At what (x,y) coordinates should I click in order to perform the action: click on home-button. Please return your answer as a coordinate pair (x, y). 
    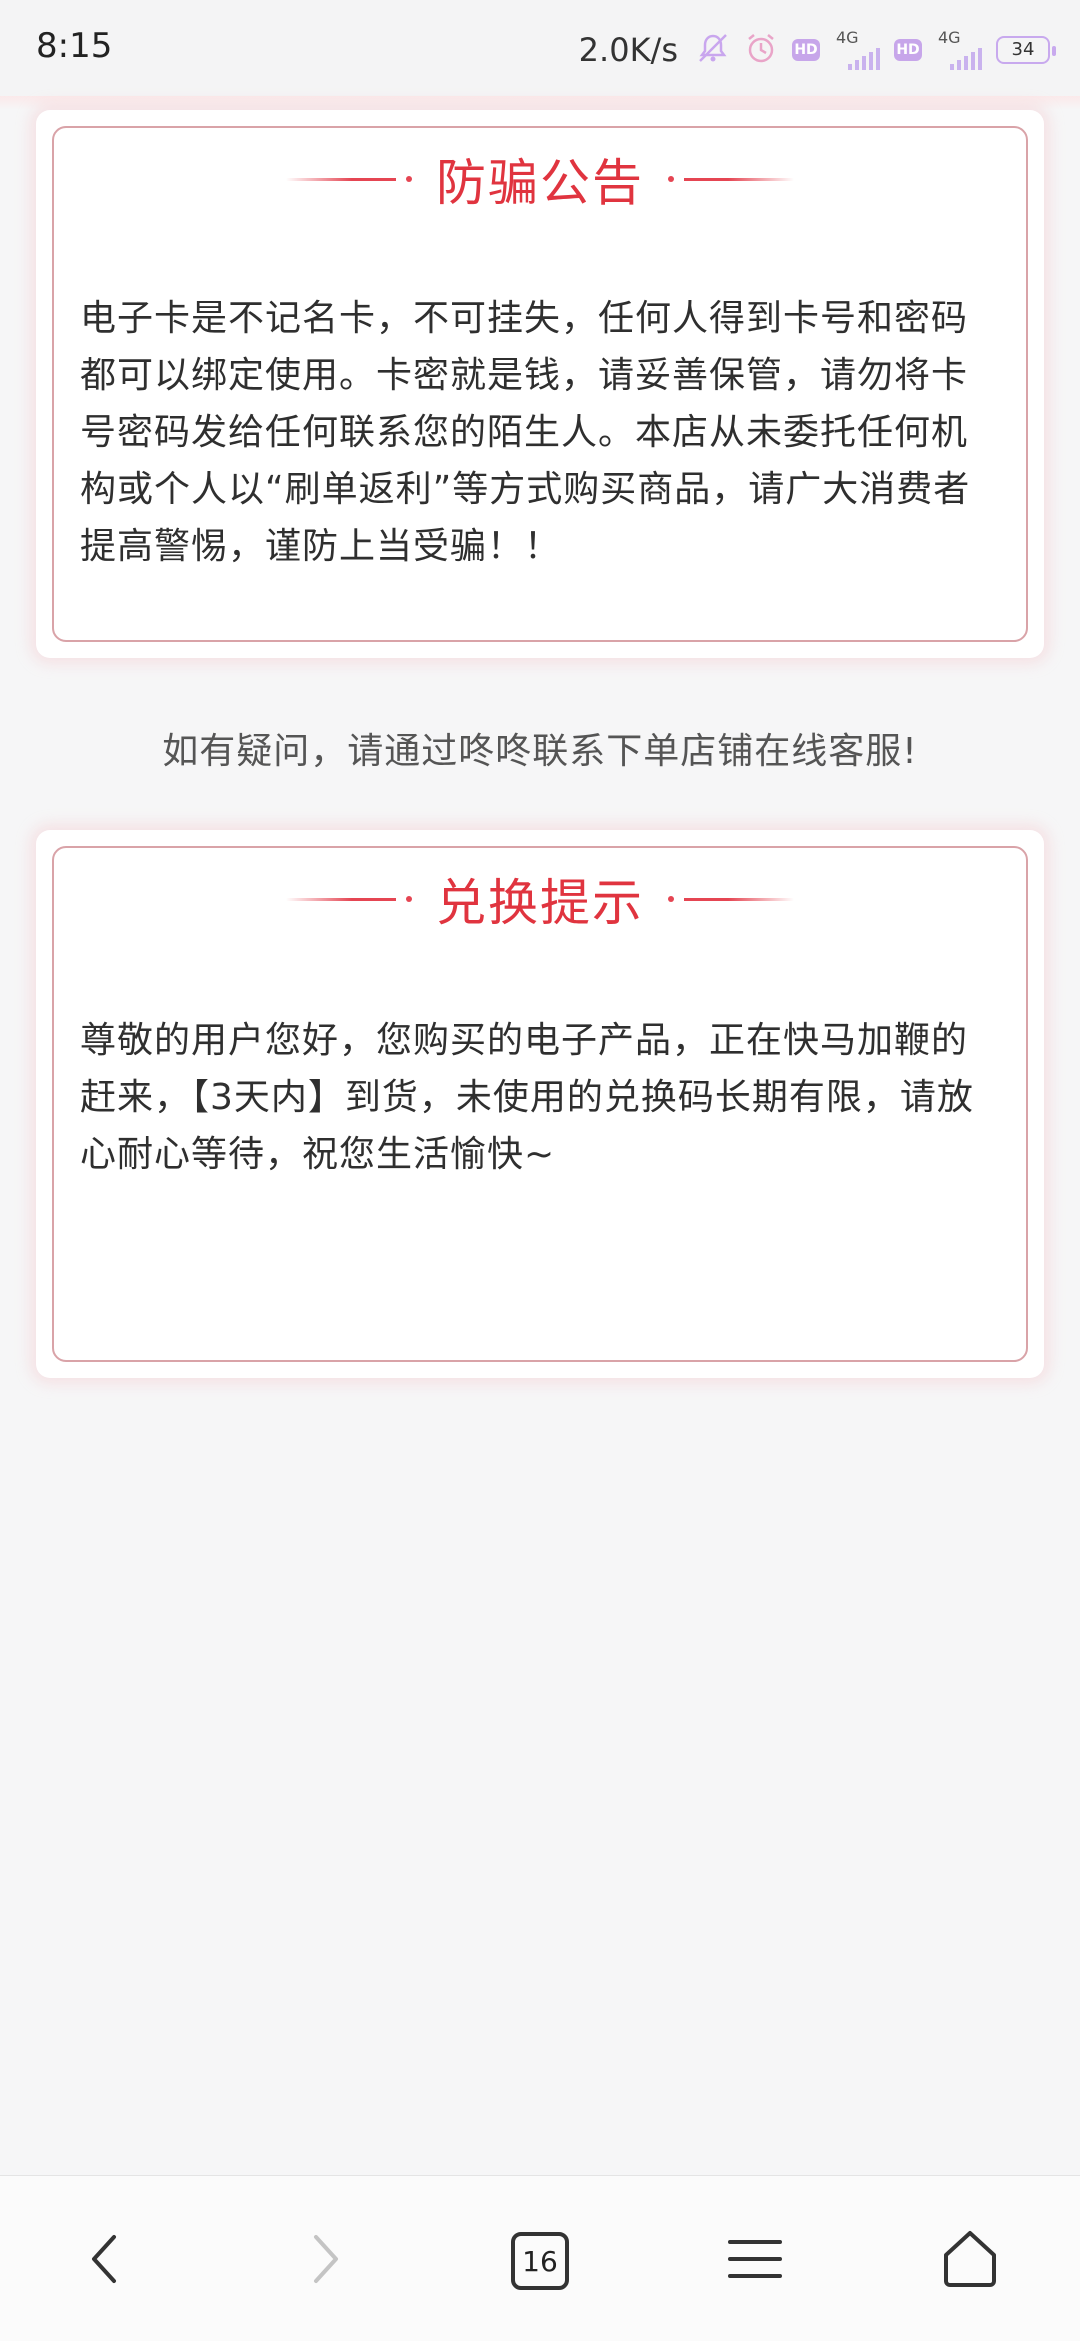
    Looking at the image, I should click on (970, 2261).